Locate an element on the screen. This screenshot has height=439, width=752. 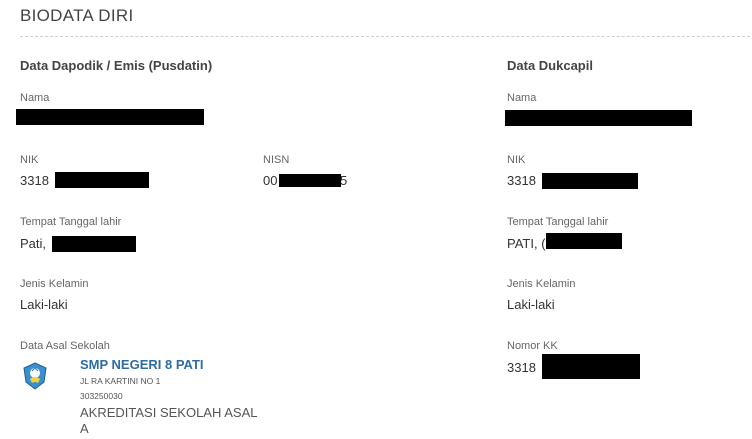
school-npsn: 303250030 is located at coordinates (101, 396).